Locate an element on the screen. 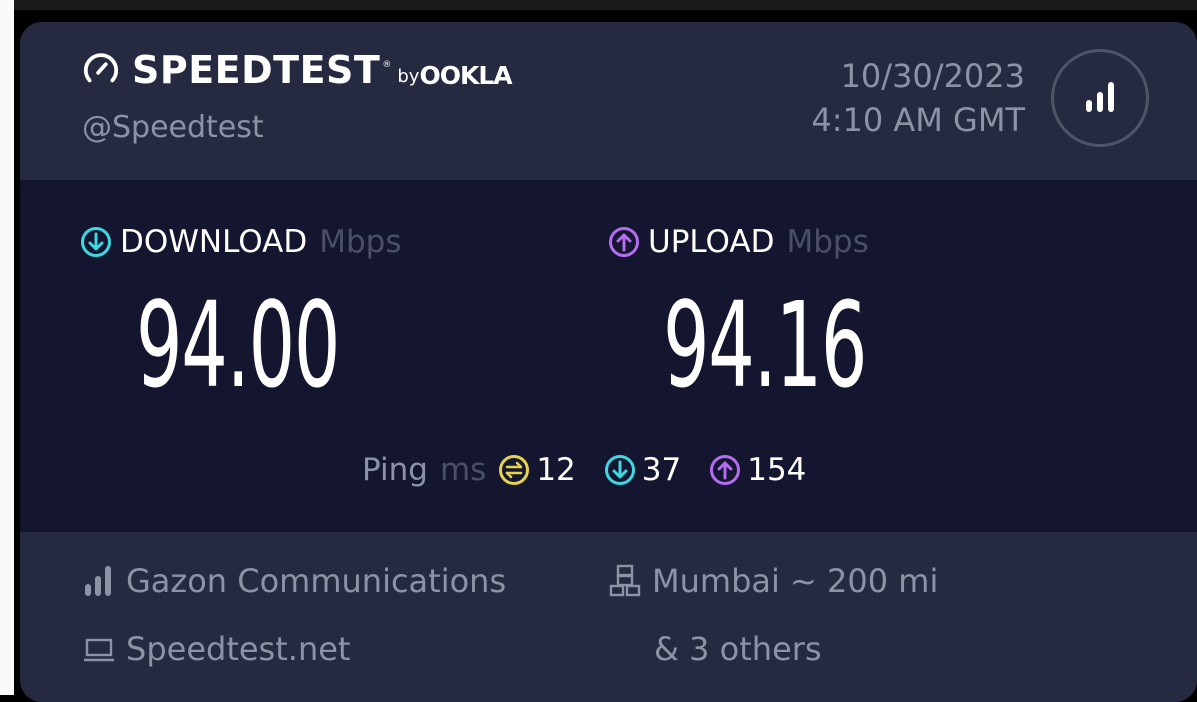  ping-idle: 12 is located at coordinates (537, 470).